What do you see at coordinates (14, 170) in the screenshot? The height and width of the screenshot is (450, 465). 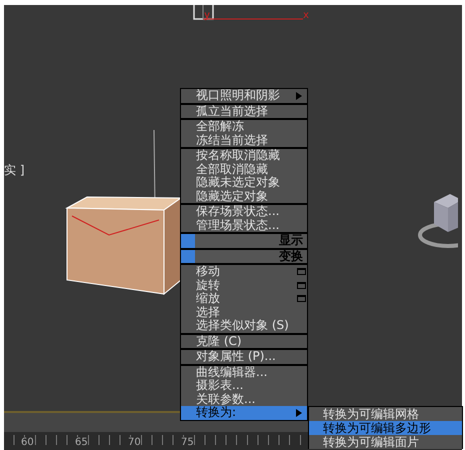 I see `viewport-label: 实 ]` at bounding box center [14, 170].